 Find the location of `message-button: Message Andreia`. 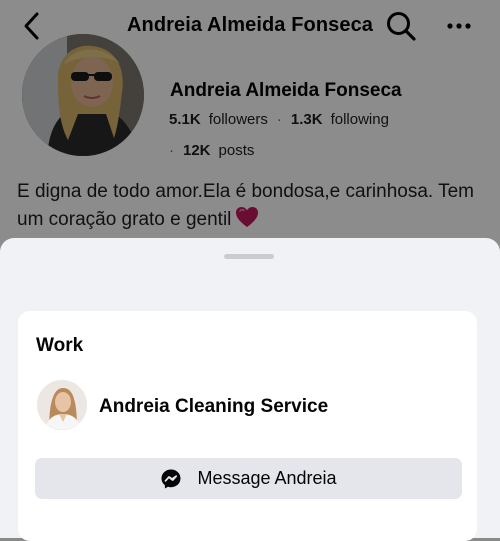

message-button: Message Andreia is located at coordinates (248, 478).